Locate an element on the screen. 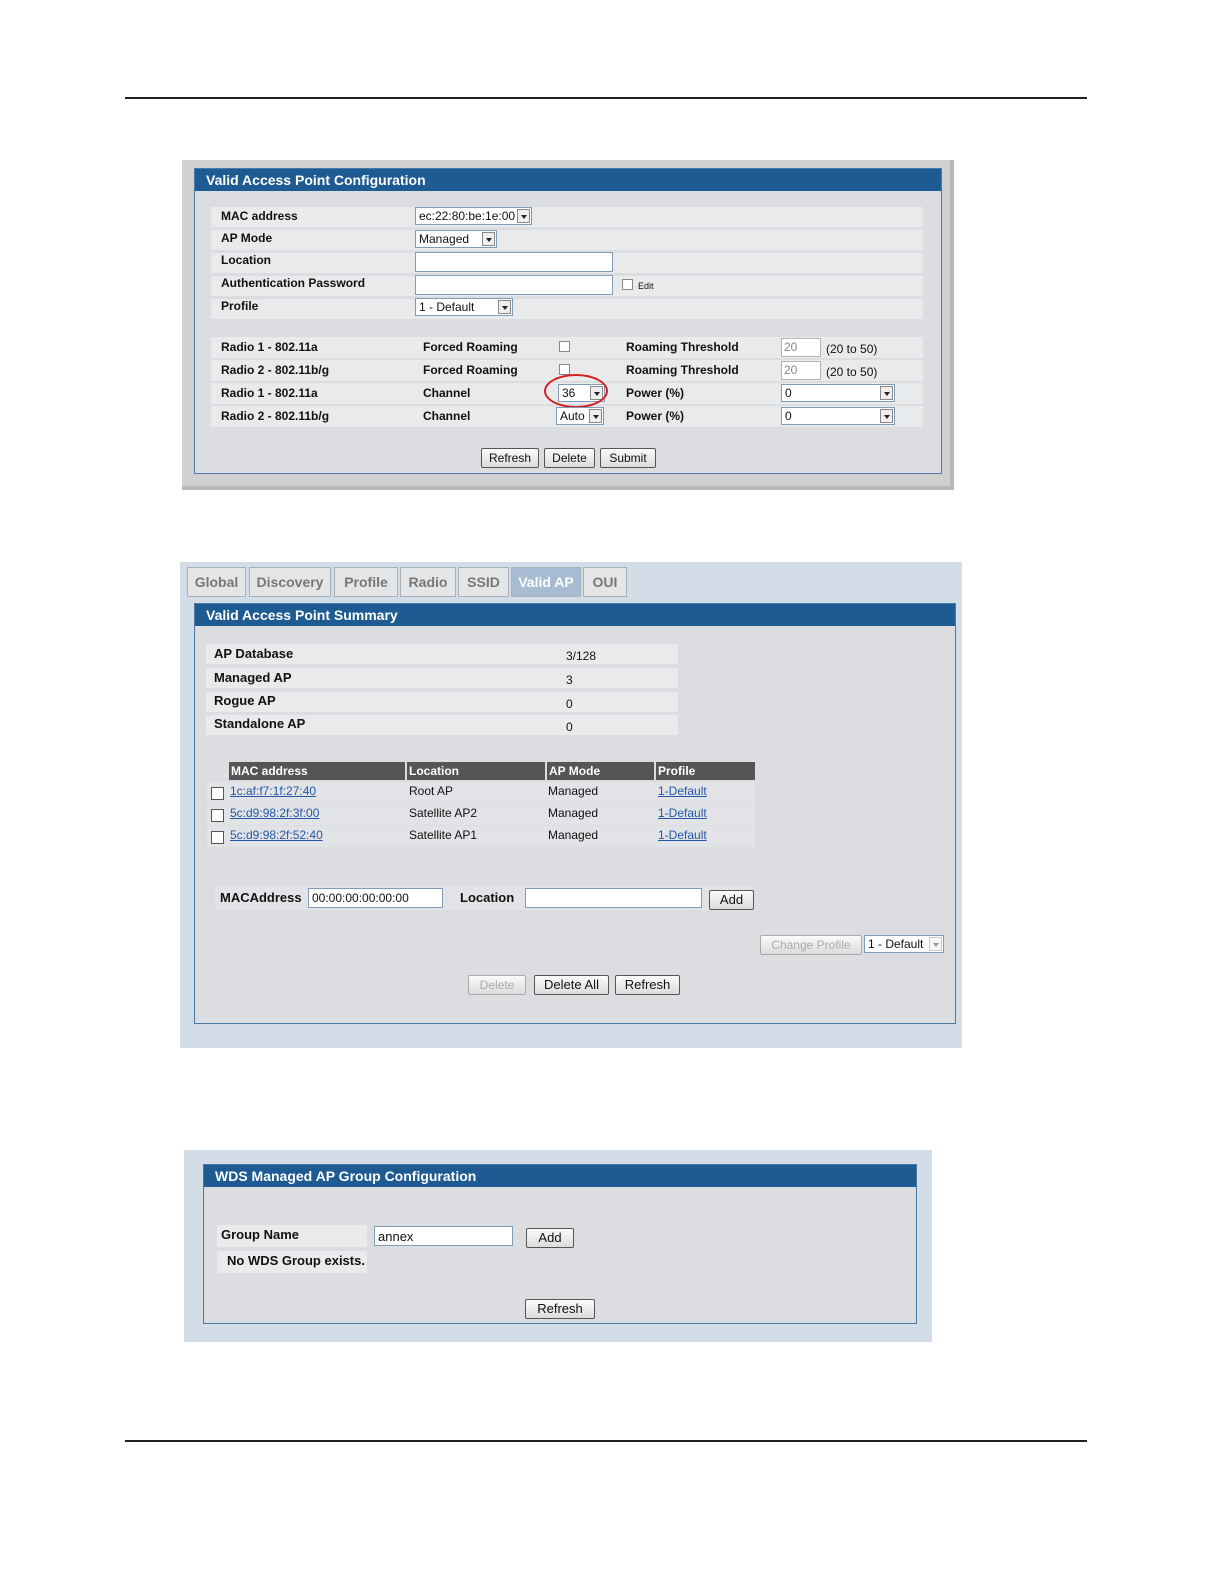 Image resolution: width=1224 pixels, height=1584 pixels. header-rule is located at coordinates (606, 98).